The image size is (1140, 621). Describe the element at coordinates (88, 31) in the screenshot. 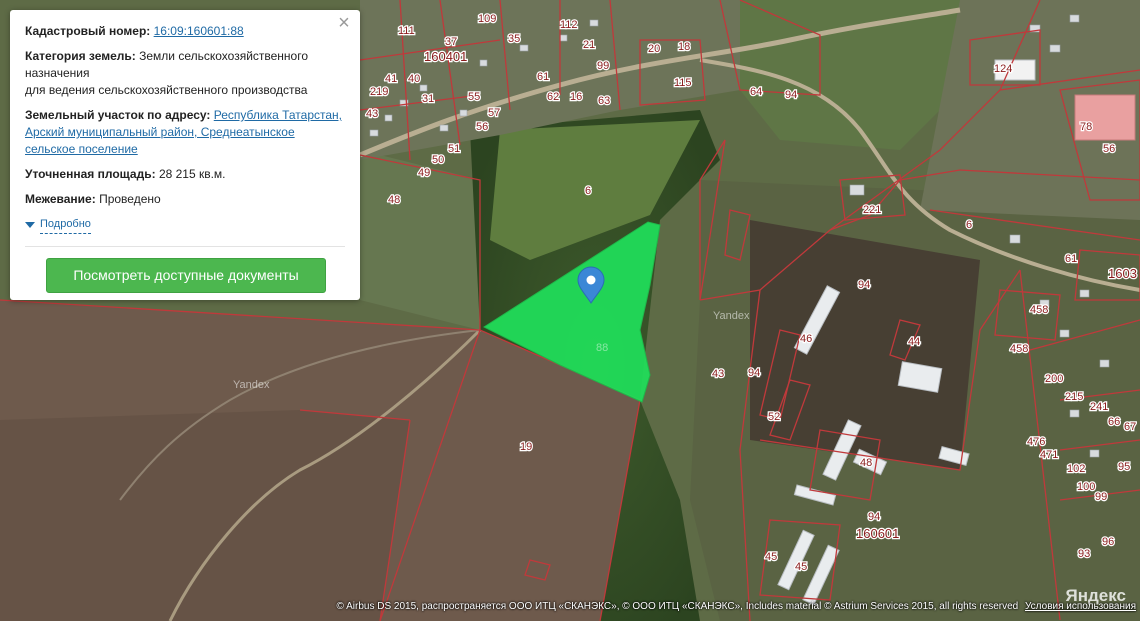

I see `cadastral-label: Кадастровый номер:` at that location.